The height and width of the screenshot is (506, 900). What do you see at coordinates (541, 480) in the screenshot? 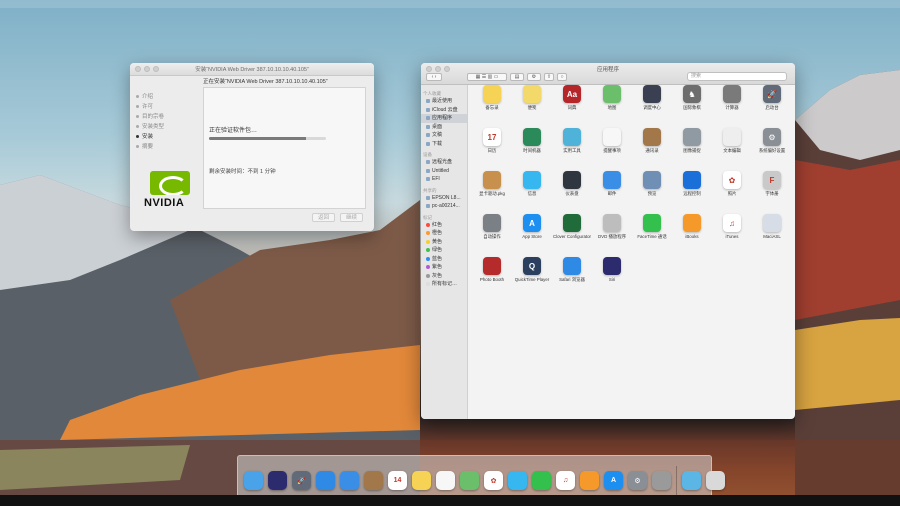
I see `facetime-icon` at bounding box center [541, 480].